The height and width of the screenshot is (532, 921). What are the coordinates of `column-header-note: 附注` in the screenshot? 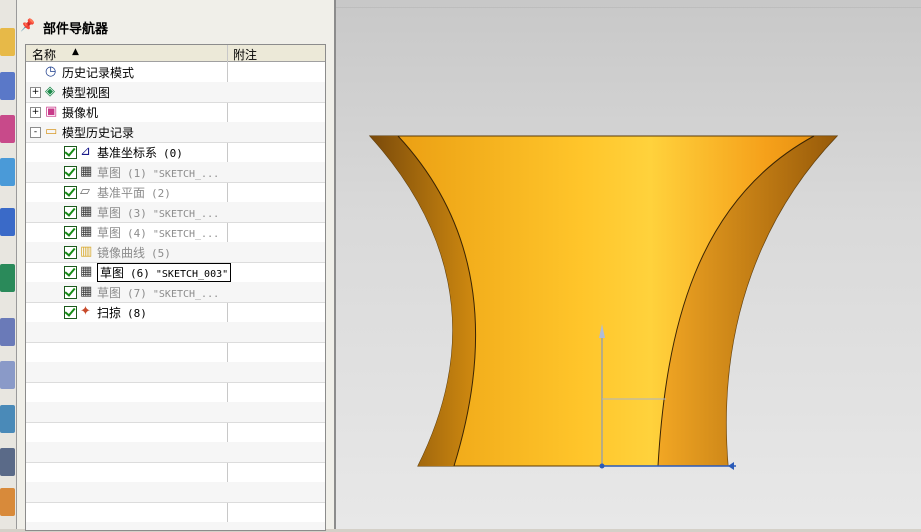 It's located at (245, 54).